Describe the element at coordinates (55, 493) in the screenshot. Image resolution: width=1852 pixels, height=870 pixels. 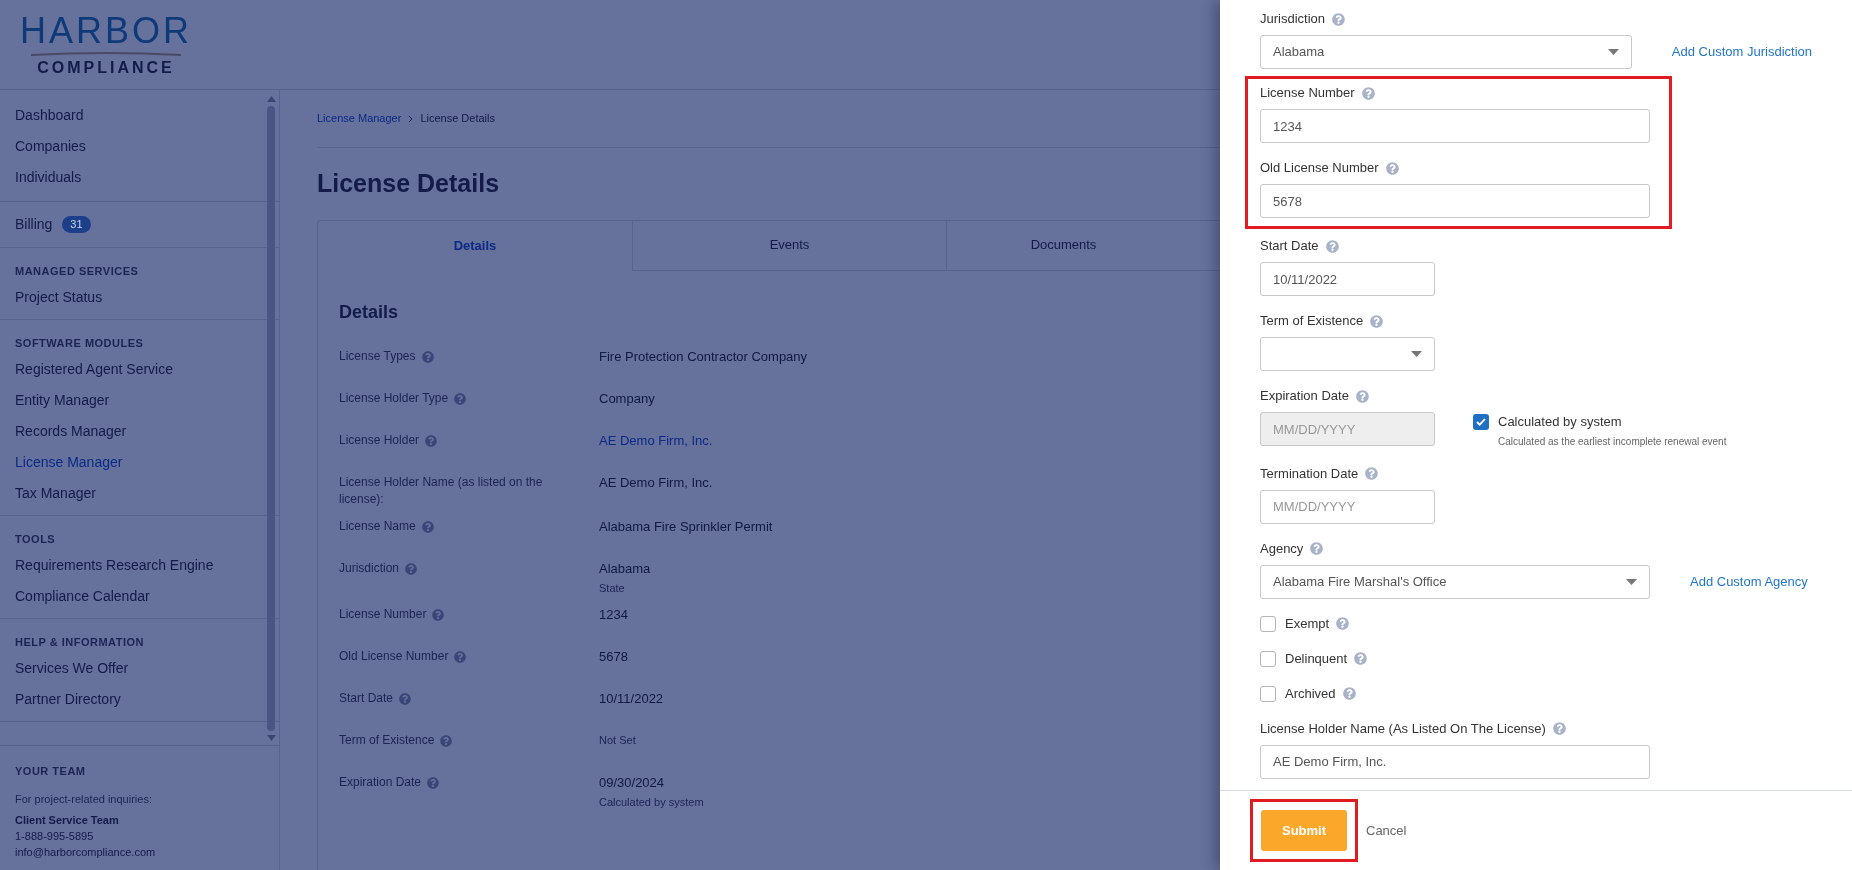
I see `sidebar-link: Tax Manager` at that location.